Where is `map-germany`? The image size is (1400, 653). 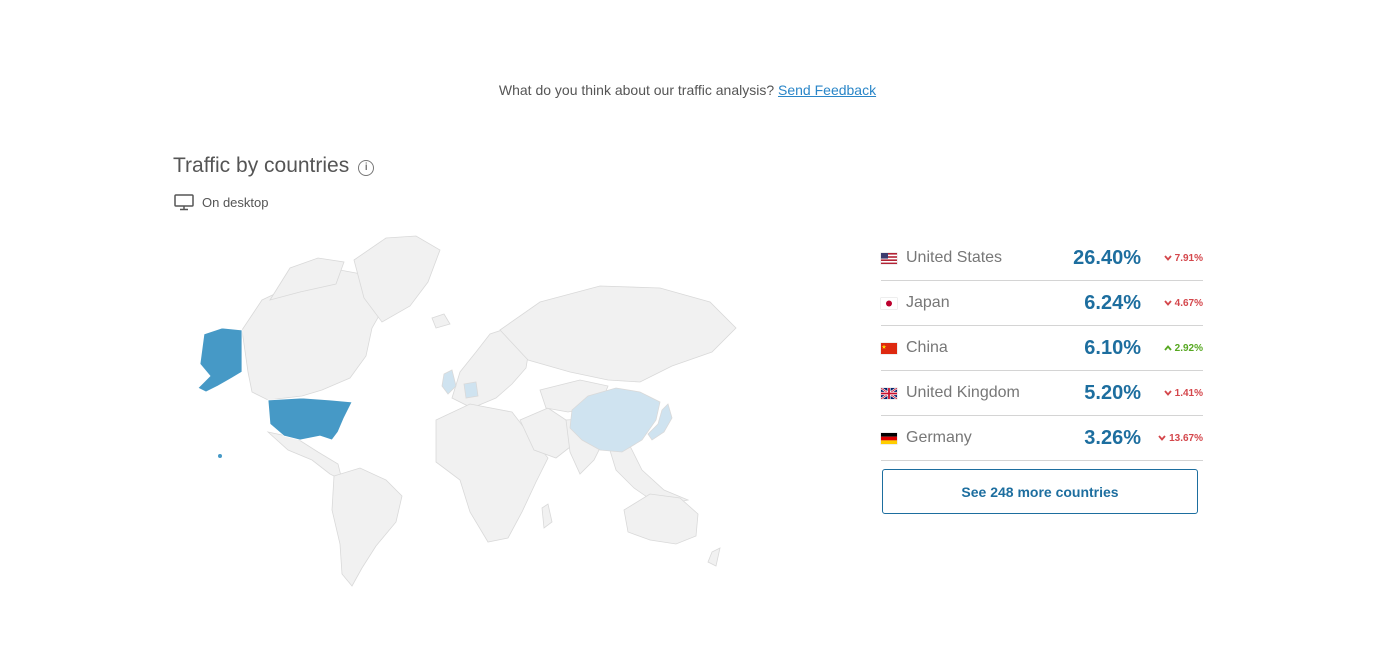
map-germany is located at coordinates (471, 390).